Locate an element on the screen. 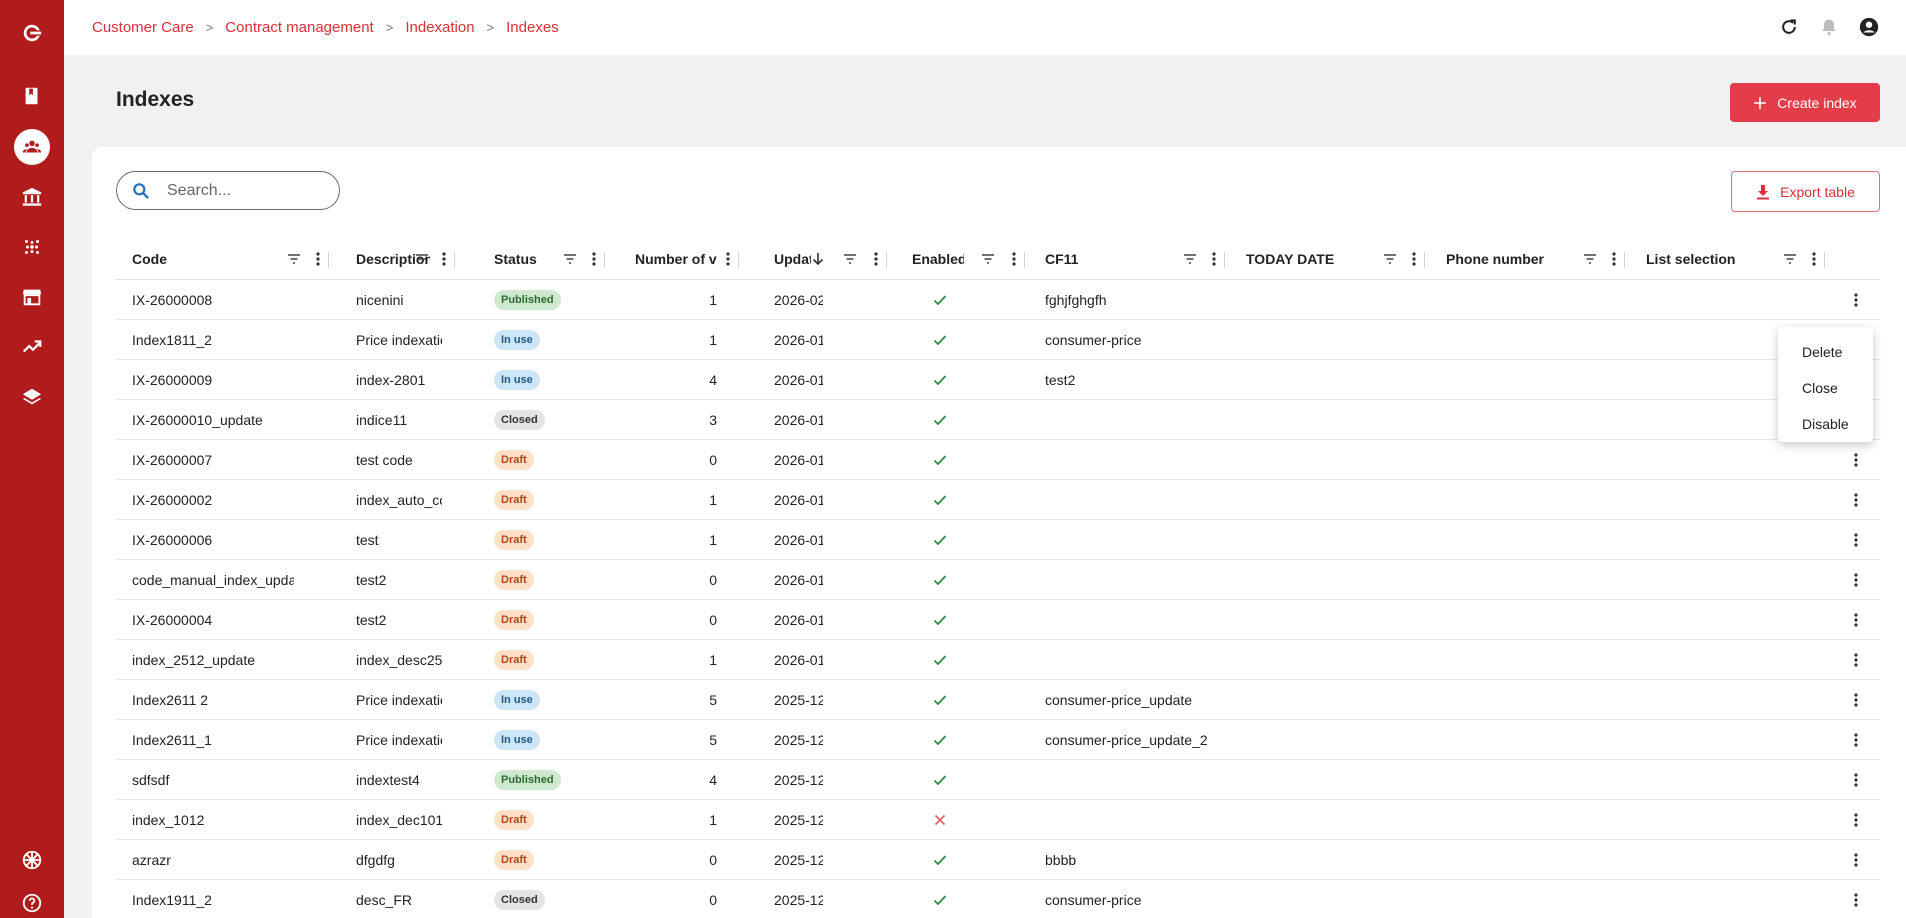 The width and height of the screenshot is (1906, 918). column-header-status: Status is located at coordinates (549, 259).